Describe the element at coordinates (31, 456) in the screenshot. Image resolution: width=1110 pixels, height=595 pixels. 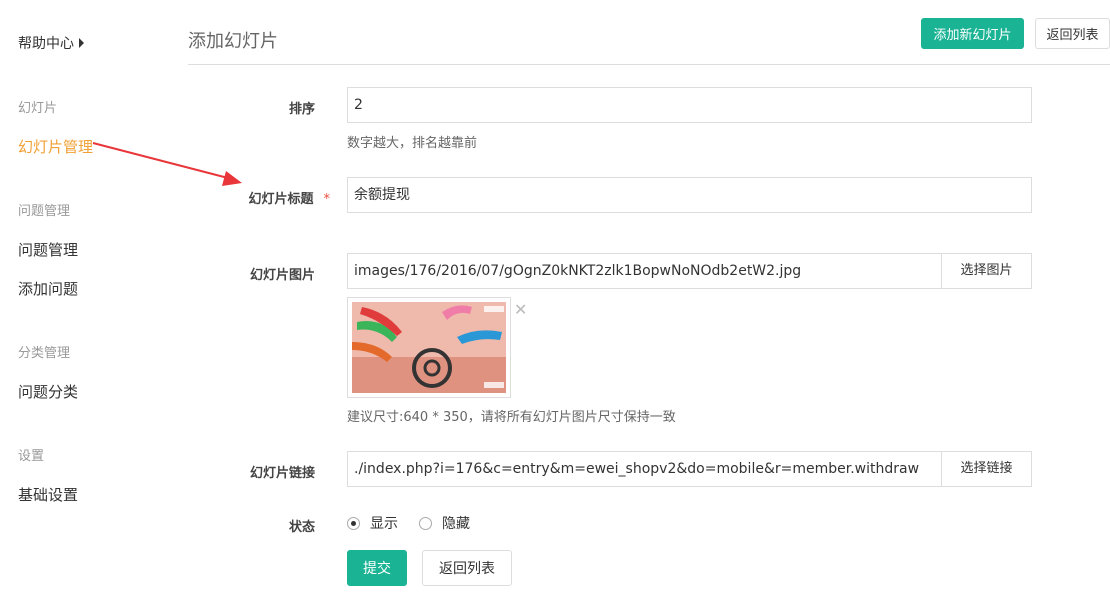
I see `sidebar-group-settings: 设置` at that location.